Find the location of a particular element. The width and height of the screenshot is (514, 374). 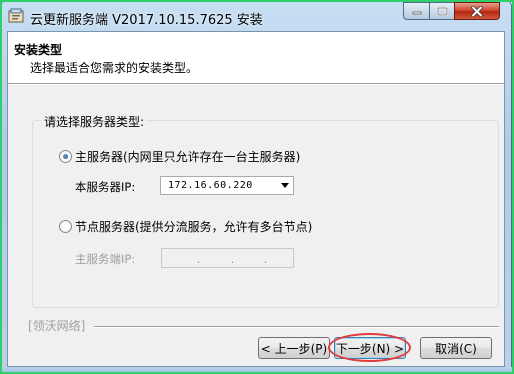

local-server-ip-value: 172.16.60.220 is located at coordinates (210, 185).